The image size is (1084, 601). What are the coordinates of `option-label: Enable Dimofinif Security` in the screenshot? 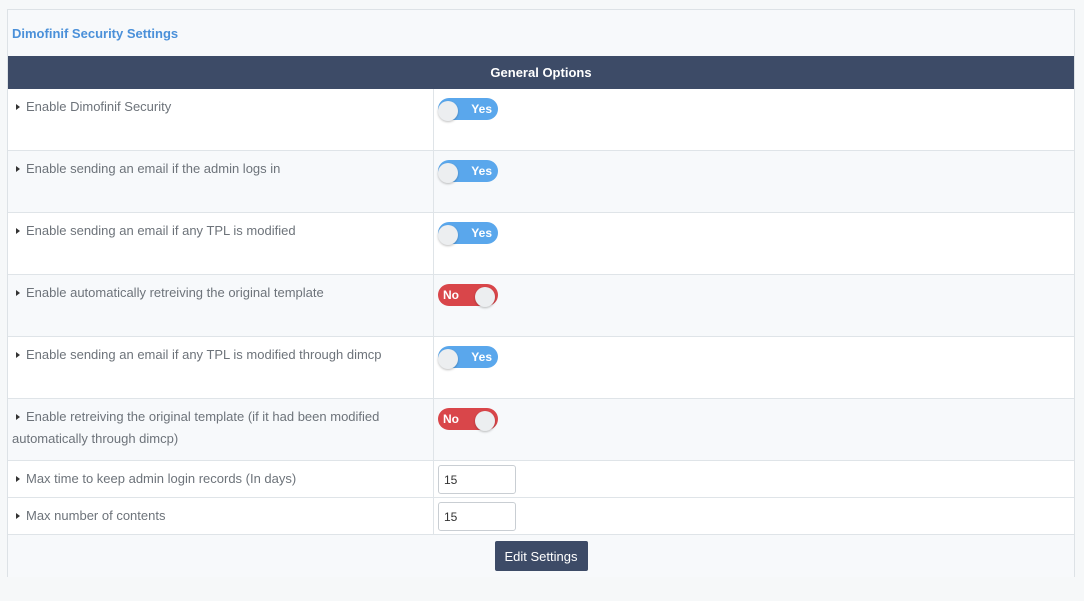 It's located at (99, 106).